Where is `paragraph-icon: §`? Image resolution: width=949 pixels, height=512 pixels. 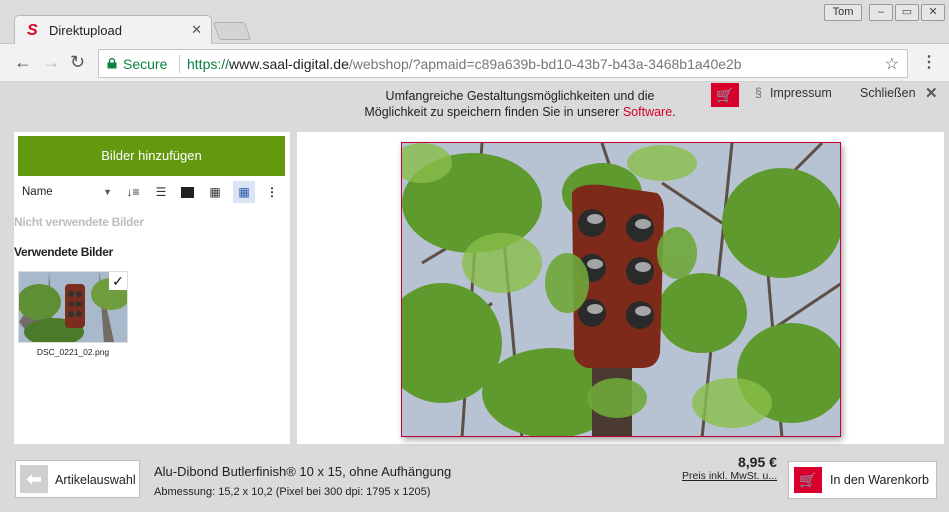
paragraph-icon: § is located at coordinates (758, 93).